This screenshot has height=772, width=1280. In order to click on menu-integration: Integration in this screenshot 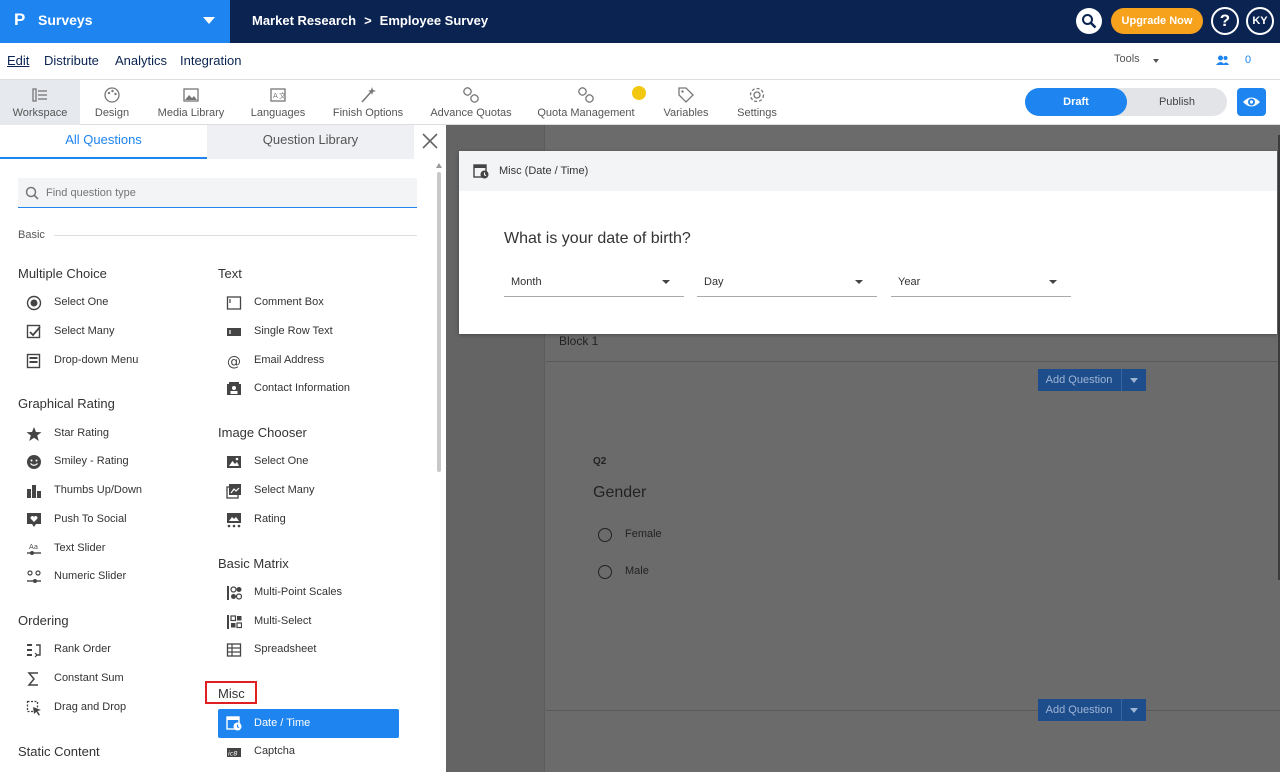, I will do `click(210, 60)`.